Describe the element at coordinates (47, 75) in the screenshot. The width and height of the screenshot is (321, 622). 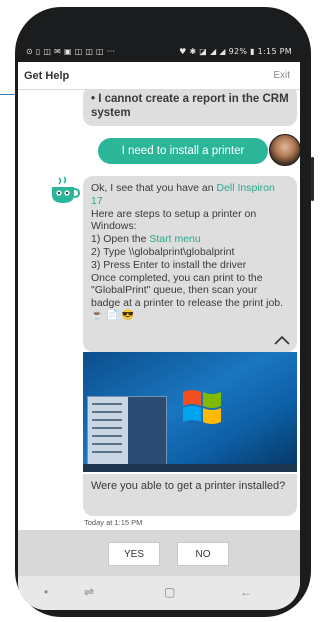
I see `page-title: Get Help` at that location.